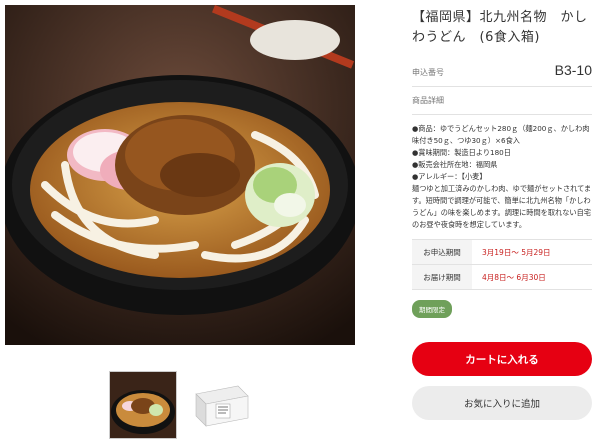 Image resolution: width=600 pixels, height=445 pixels. Describe the element at coordinates (143, 405) in the screenshot. I see `thumbnail-udon-bowl` at that location.